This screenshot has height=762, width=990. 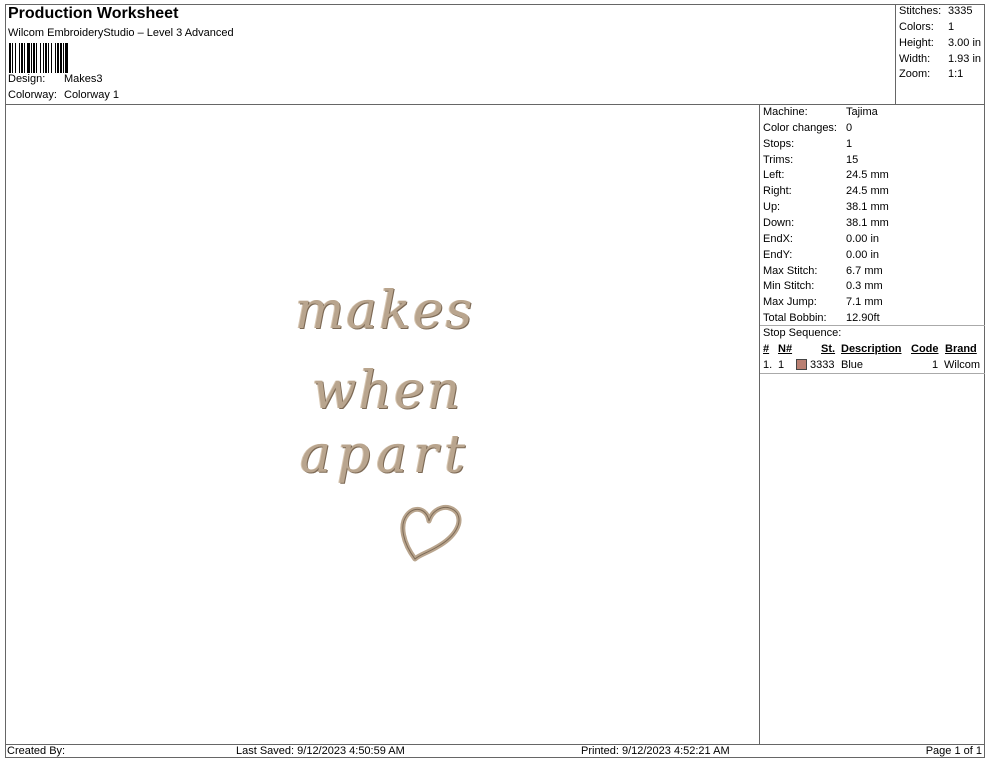 What do you see at coordinates (320, 751) in the screenshot?
I see `last-saved: Last Saved: 9/12/2023 4:50:59 AM` at bounding box center [320, 751].